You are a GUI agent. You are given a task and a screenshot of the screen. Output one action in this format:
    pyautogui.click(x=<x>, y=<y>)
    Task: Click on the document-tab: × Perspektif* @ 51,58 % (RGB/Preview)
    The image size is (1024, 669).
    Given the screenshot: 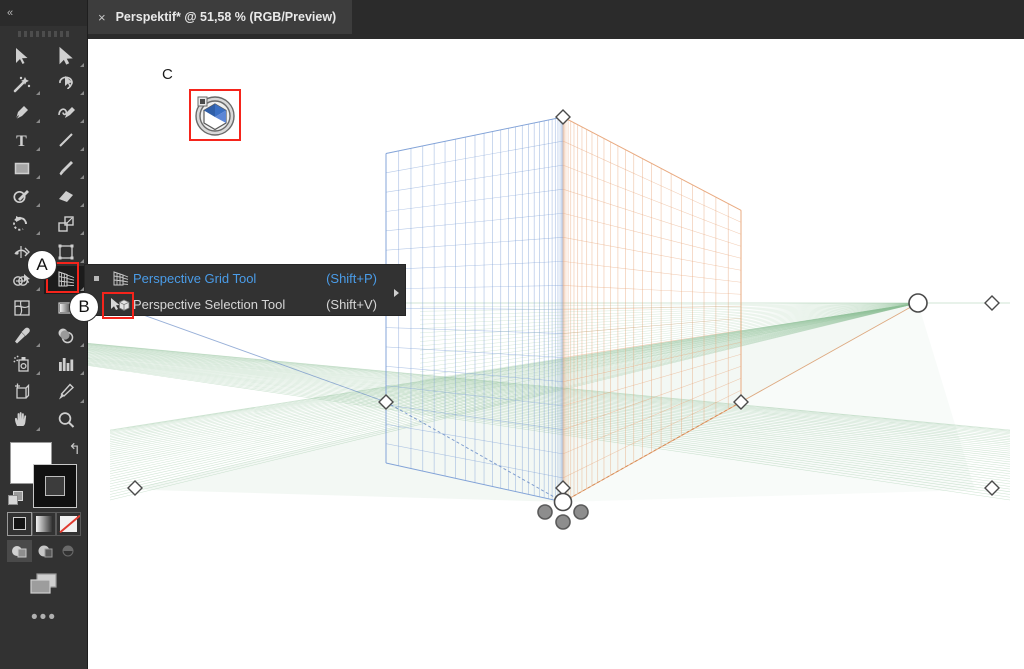 What is the action you would take?
    pyautogui.click(x=220, y=17)
    